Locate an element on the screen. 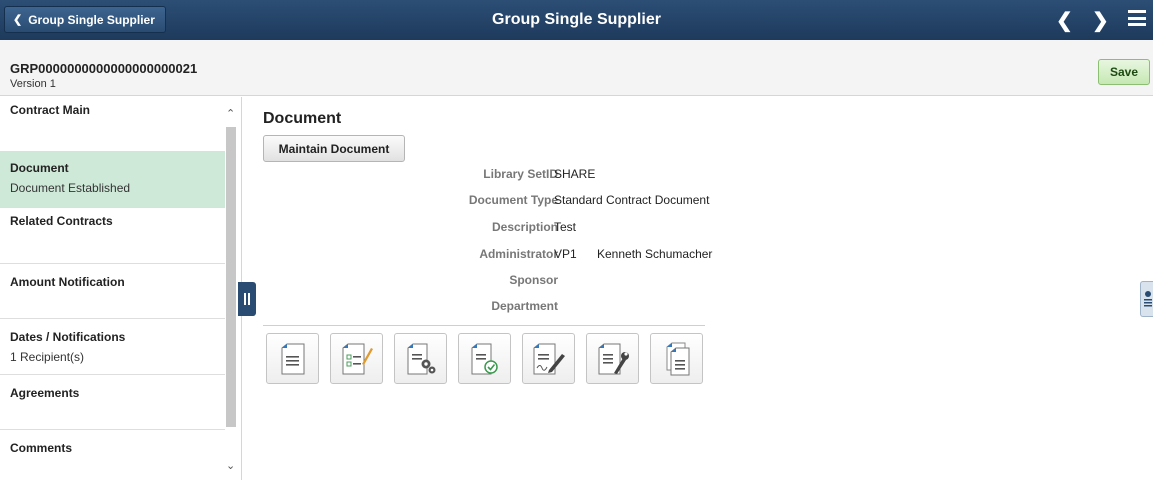  document-sign-button is located at coordinates (548, 358).